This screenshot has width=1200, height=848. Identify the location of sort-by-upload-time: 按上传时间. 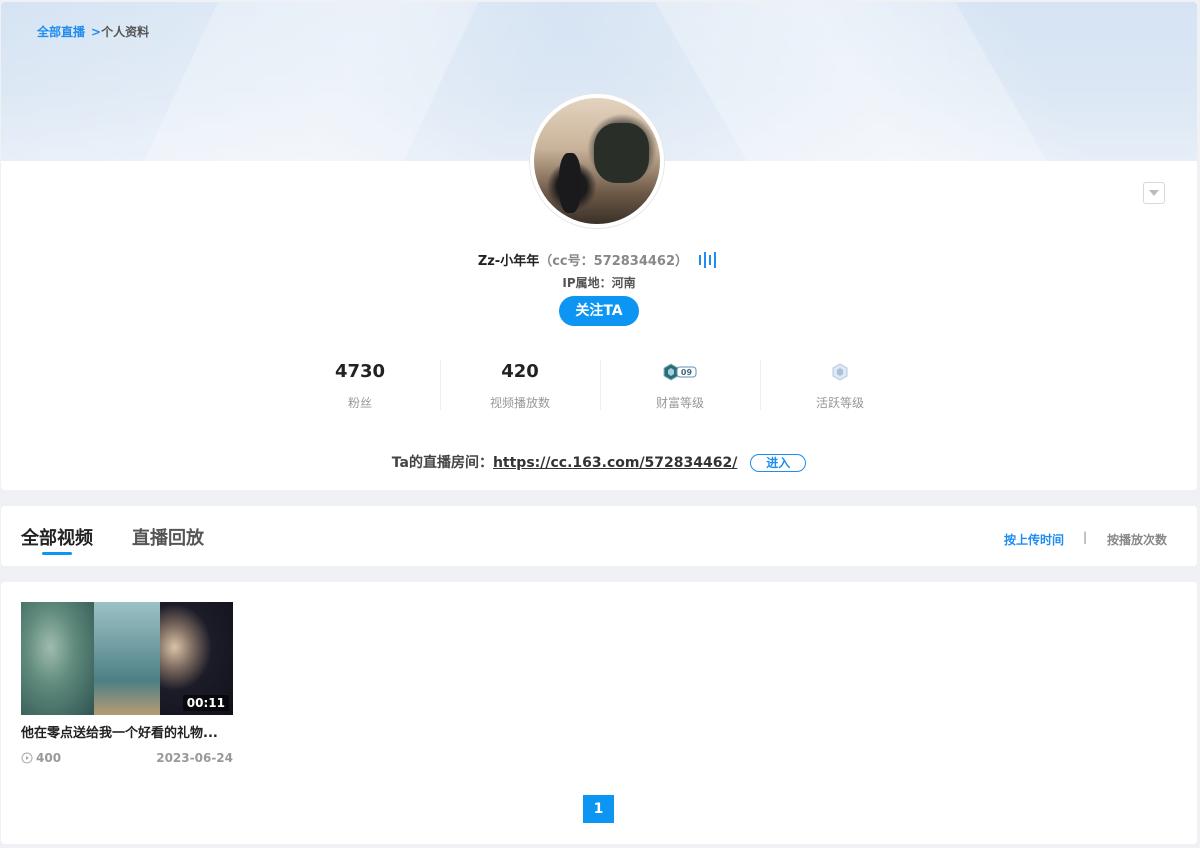
(1034, 539).